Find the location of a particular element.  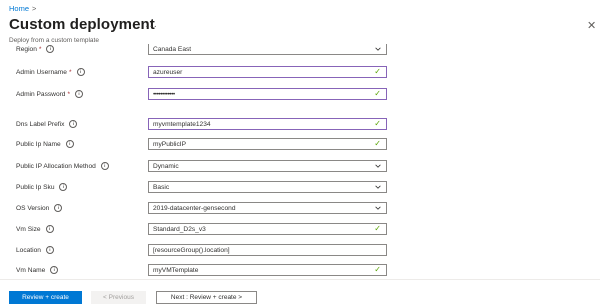

os-version-dropdown: 2019-datacenter-gensecond is located at coordinates (267, 208).